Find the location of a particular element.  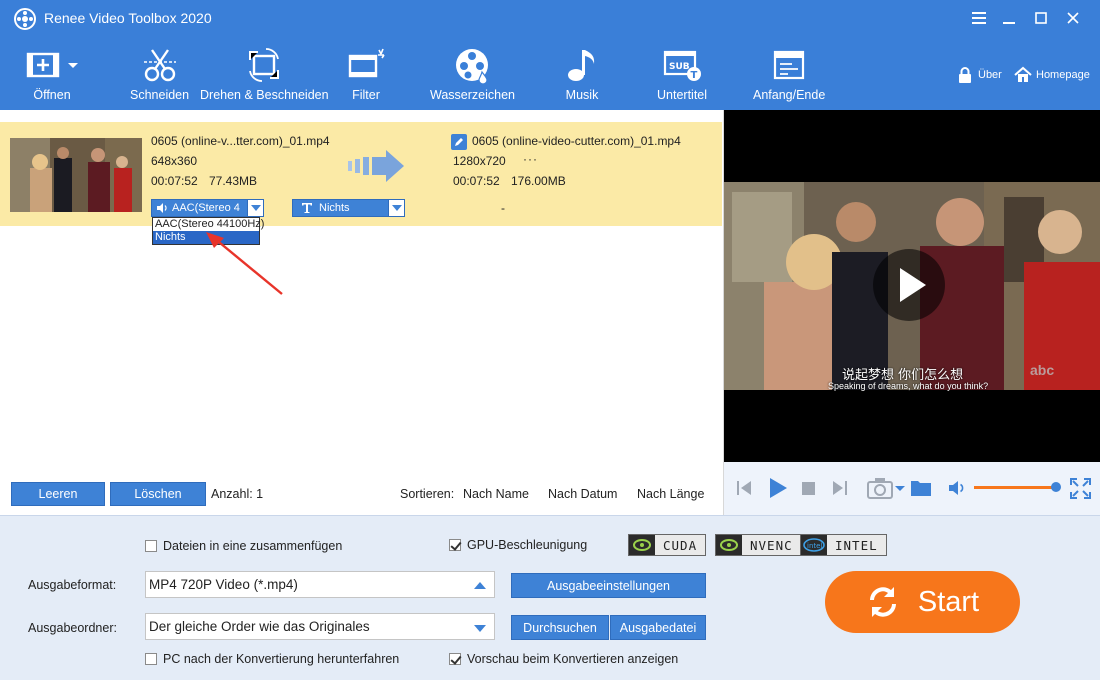

nvenc-label: NVENC is located at coordinates (771, 545).